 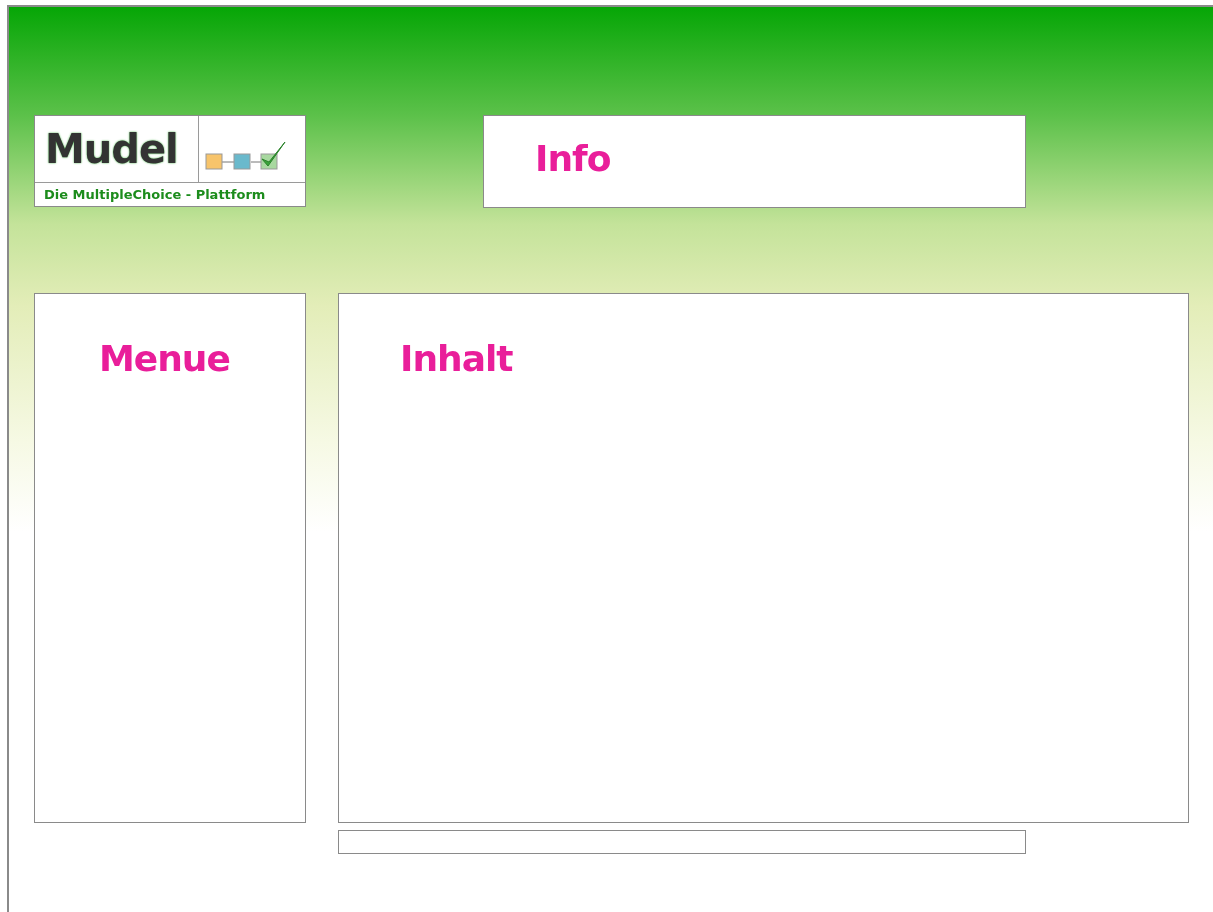 What do you see at coordinates (573, 158) in the screenshot?
I see `info-heading: Info` at bounding box center [573, 158].